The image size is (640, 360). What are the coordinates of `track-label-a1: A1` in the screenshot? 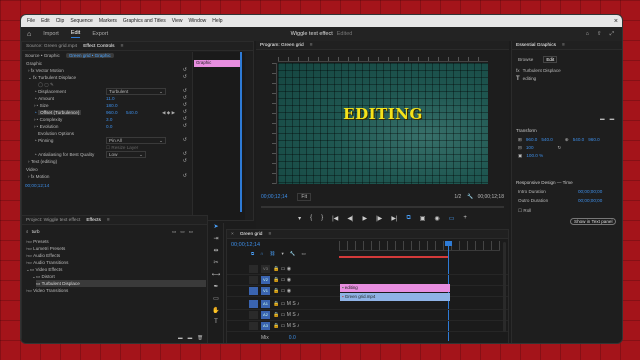 It's located at (265, 304).